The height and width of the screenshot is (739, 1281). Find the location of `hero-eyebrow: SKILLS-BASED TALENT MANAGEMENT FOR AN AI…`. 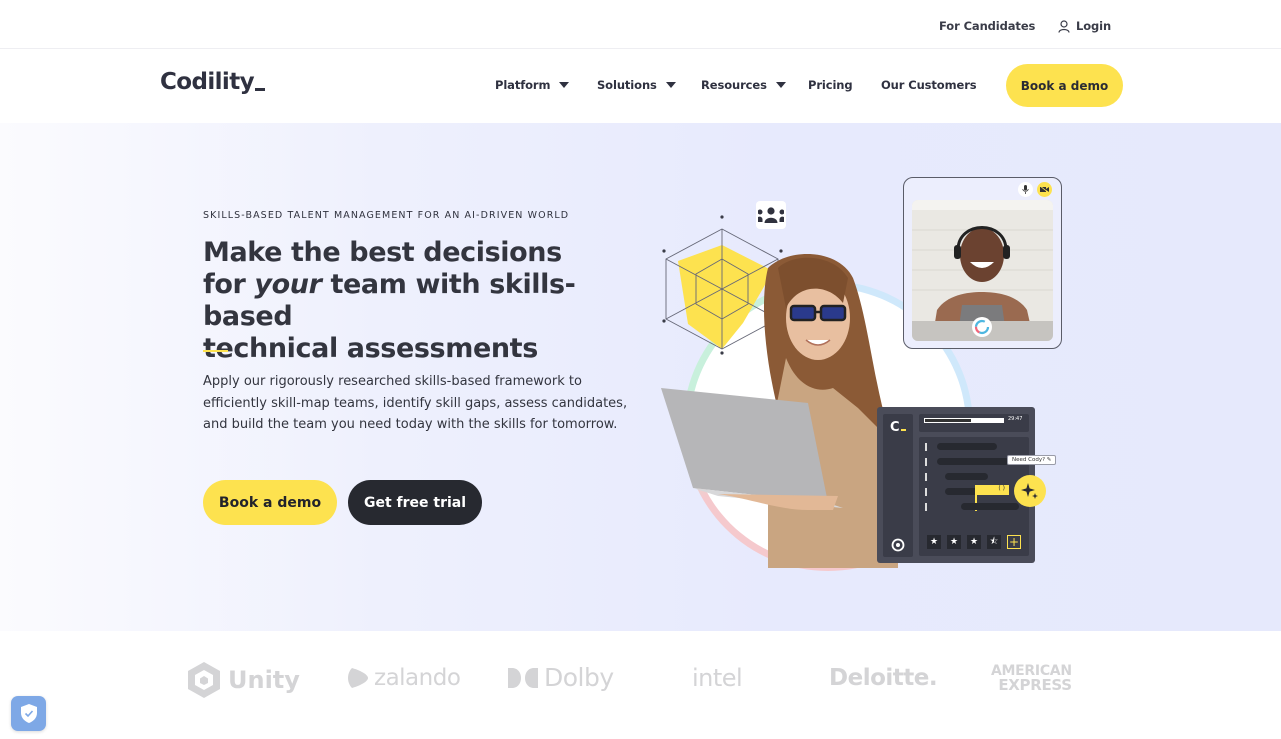

hero-eyebrow: SKILLS-BASED TALENT MANAGEMENT FOR AN AI… is located at coordinates (386, 215).